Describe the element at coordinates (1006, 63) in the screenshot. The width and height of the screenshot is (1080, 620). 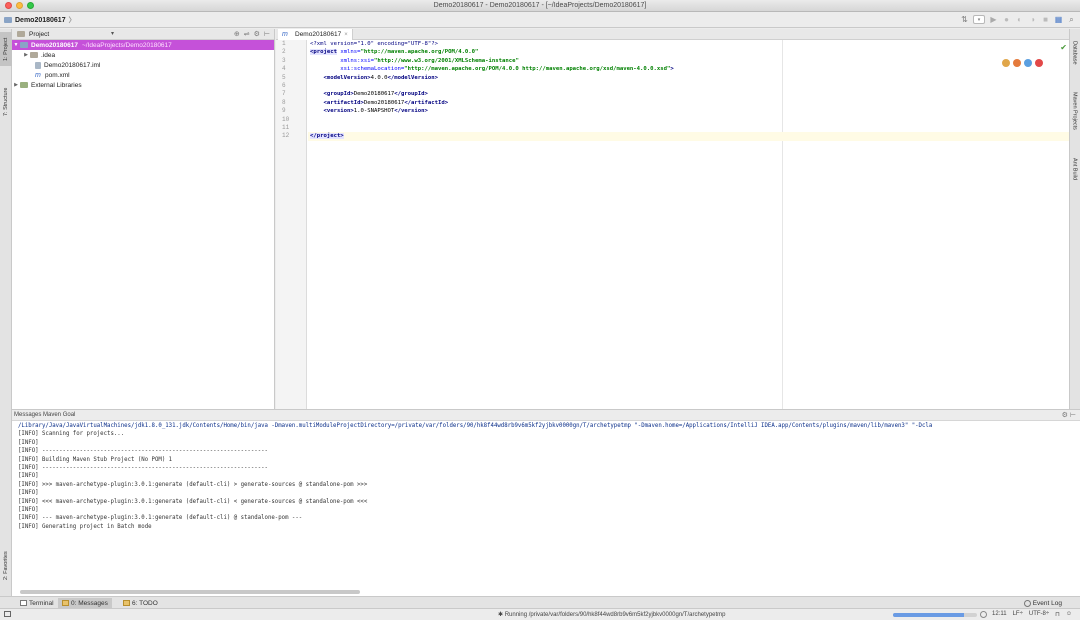
I see `chrome-icon` at that location.